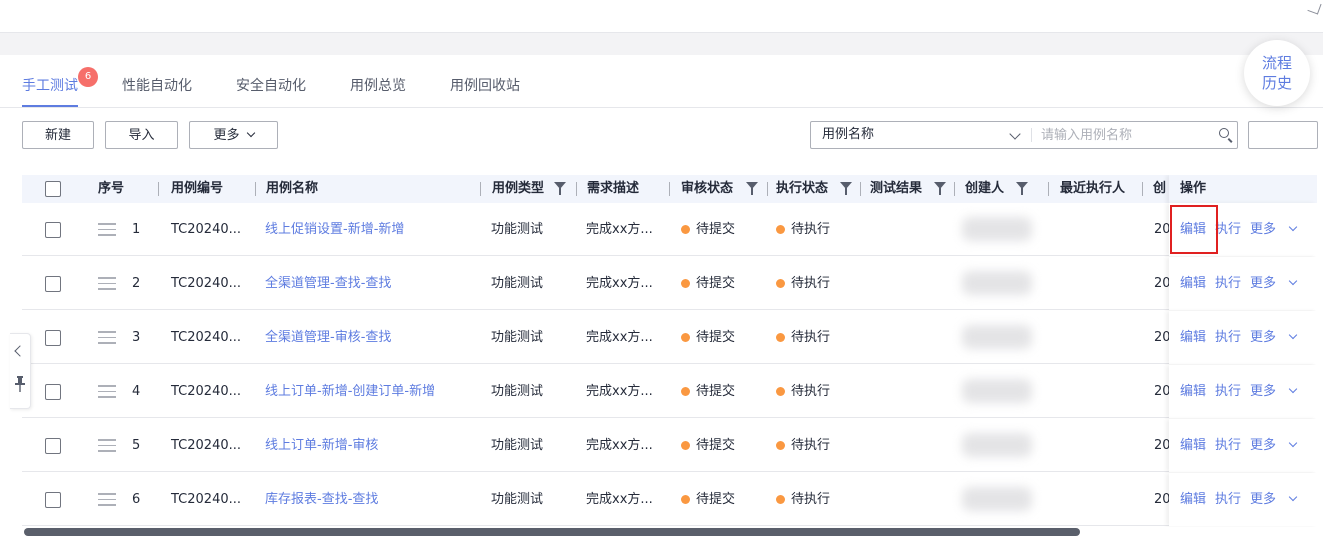 The width and height of the screenshot is (1323, 559). I want to click on row-seq: 3, so click(136, 337).